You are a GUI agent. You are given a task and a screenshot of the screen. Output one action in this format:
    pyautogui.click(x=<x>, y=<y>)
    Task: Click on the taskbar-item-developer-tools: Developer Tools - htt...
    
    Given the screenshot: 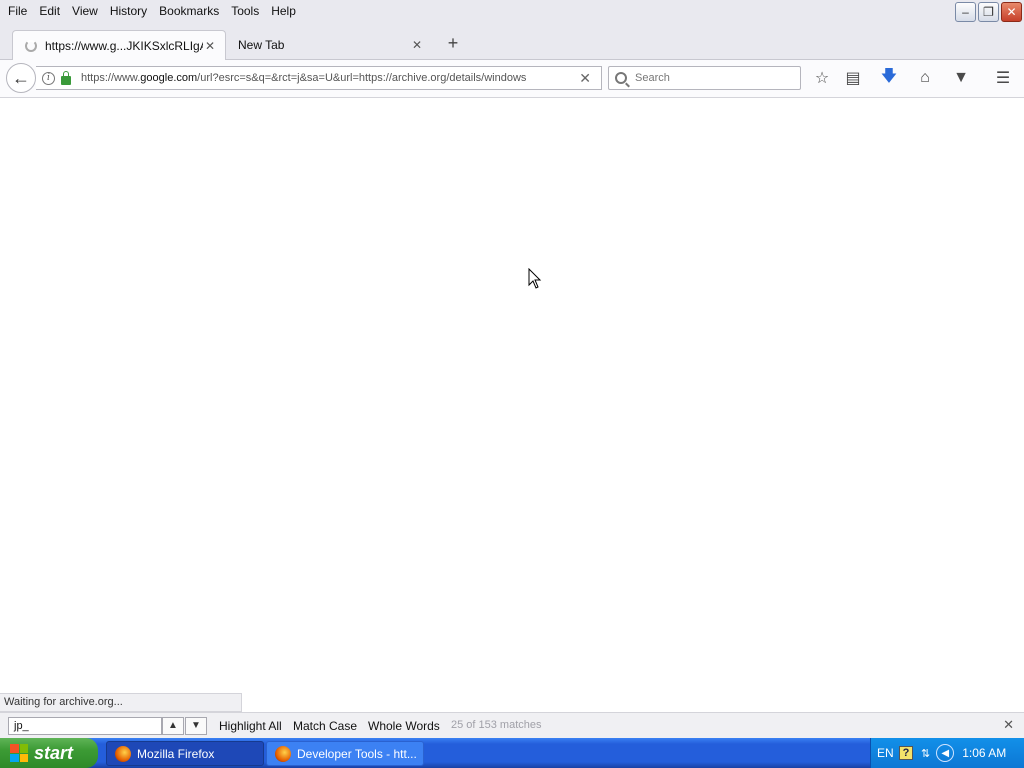 What is the action you would take?
    pyautogui.click(x=345, y=753)
    